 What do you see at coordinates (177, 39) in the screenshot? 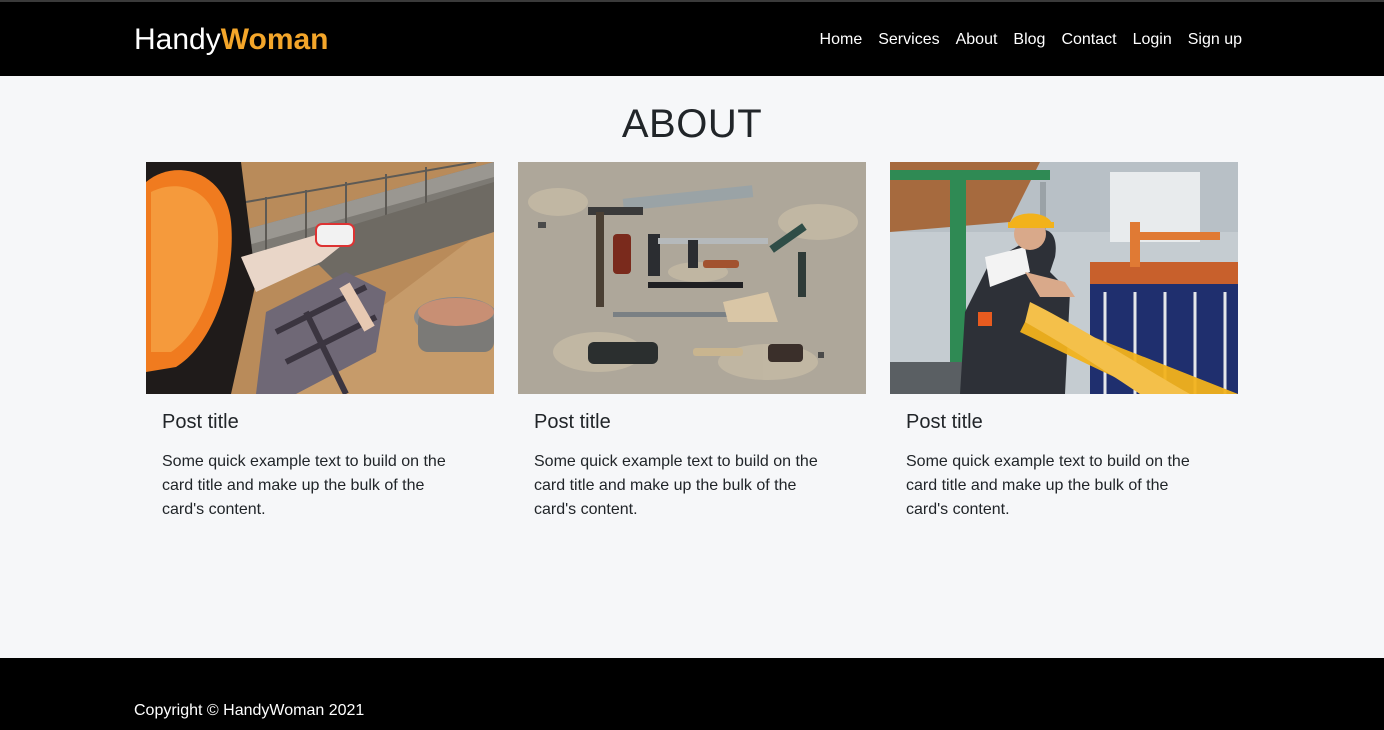
I see `brand-text-handy: Handy` at bounding box center [177, 39].